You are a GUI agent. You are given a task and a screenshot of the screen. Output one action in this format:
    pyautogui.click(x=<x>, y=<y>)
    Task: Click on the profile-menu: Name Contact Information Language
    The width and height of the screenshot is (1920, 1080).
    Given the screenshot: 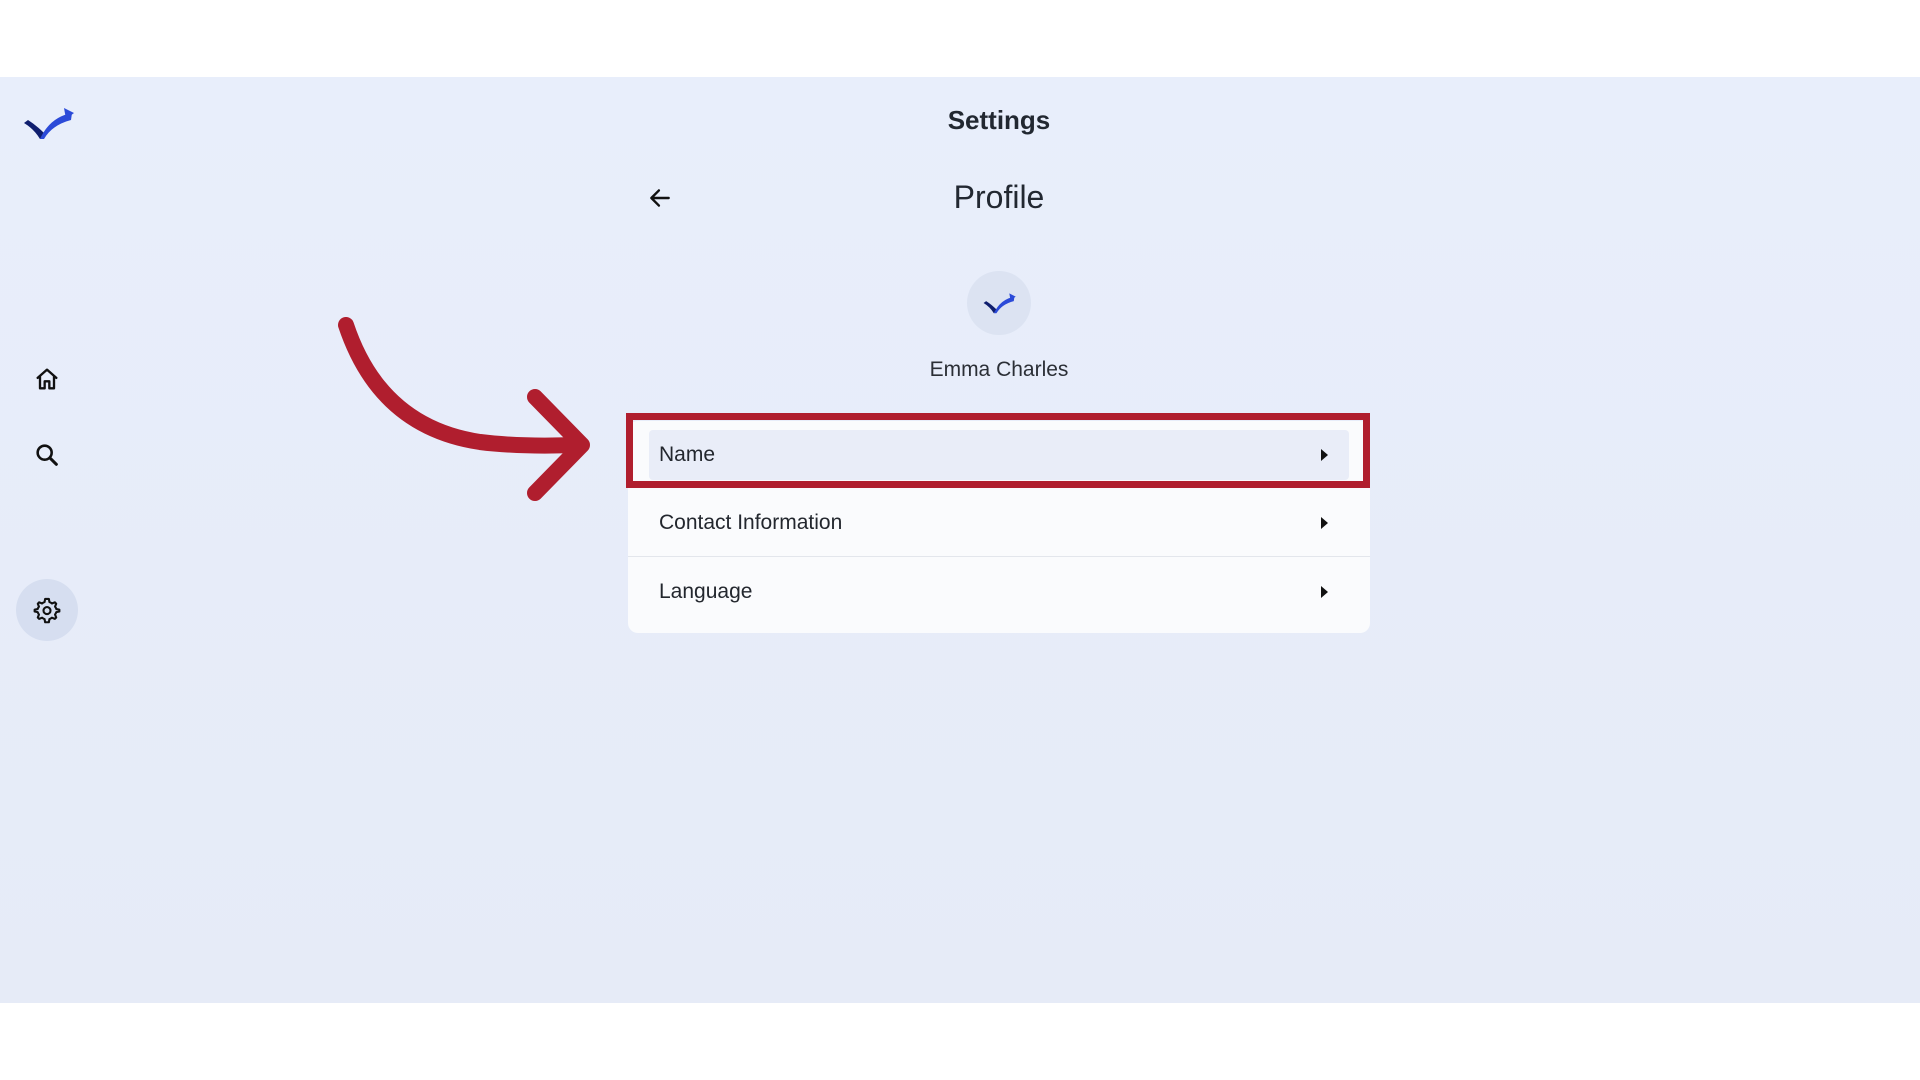 What is the action you would take?
    pyautogui.click(x=999, y=527)
    